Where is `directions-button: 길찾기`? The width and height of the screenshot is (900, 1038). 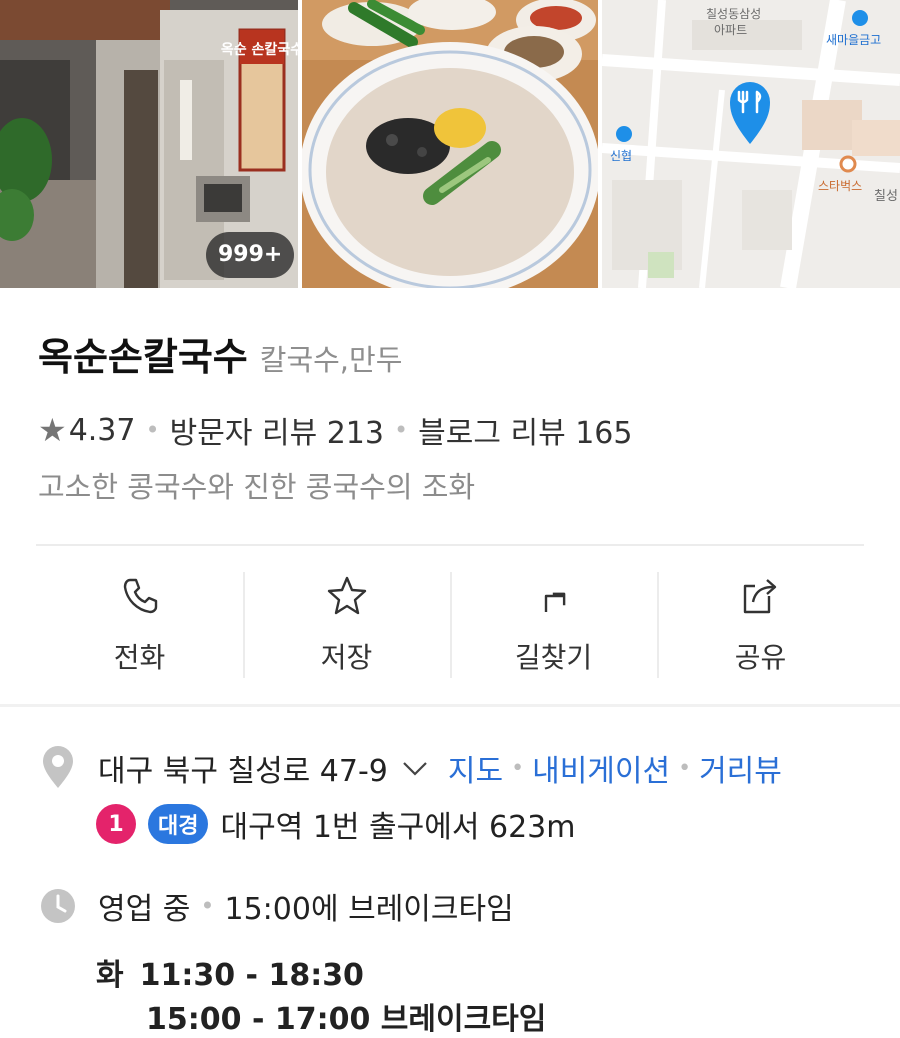 directions-button: 길찾기 is located at coordinates (553, 625).